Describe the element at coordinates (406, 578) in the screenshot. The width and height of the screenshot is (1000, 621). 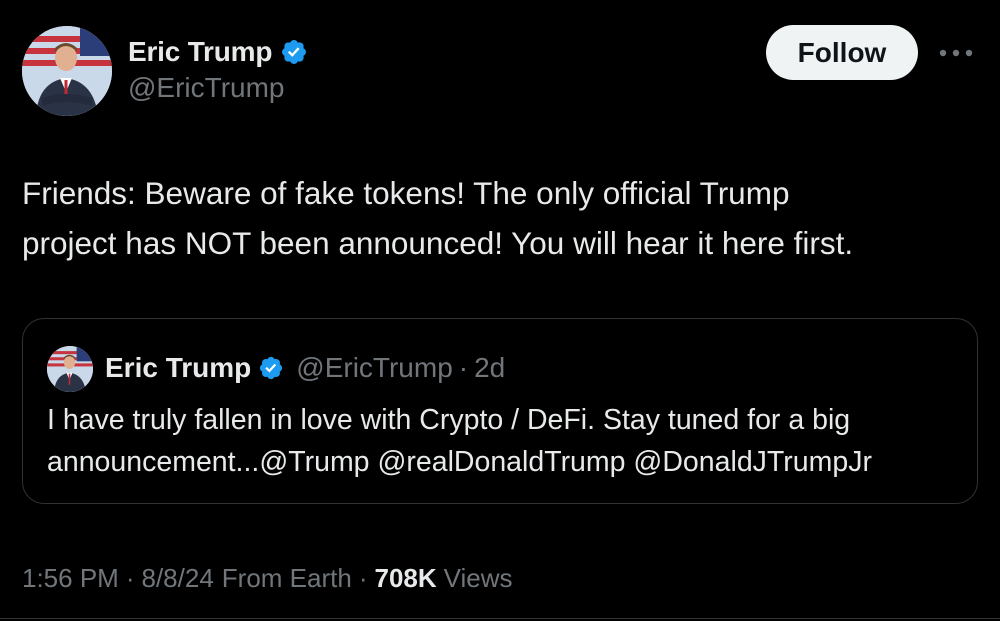
I see `views-count: 708K` at that location.